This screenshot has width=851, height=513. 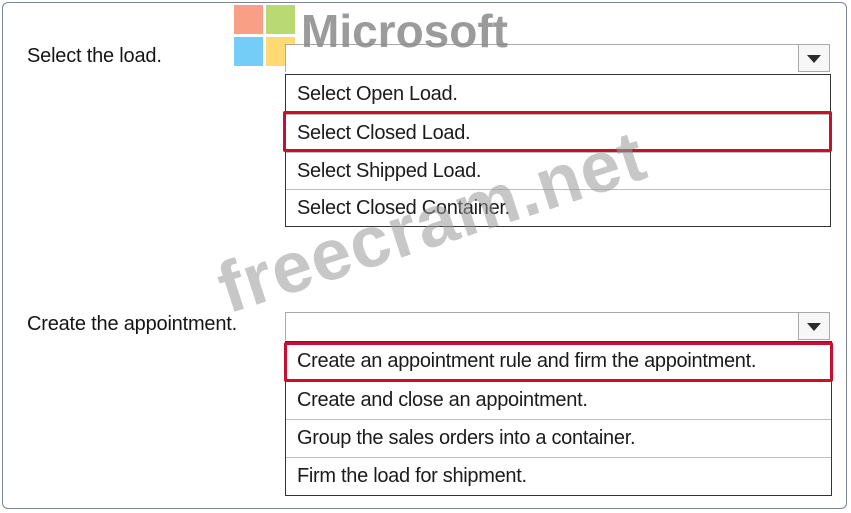 I want to click on option-select-shipped-load: Select Shipped Load., so click(x=558, y=171).